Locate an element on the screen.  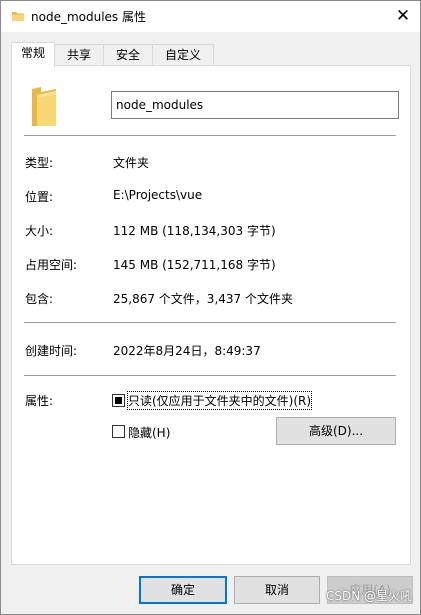
contains-label: 包含: is located at coordinates (39, 299).